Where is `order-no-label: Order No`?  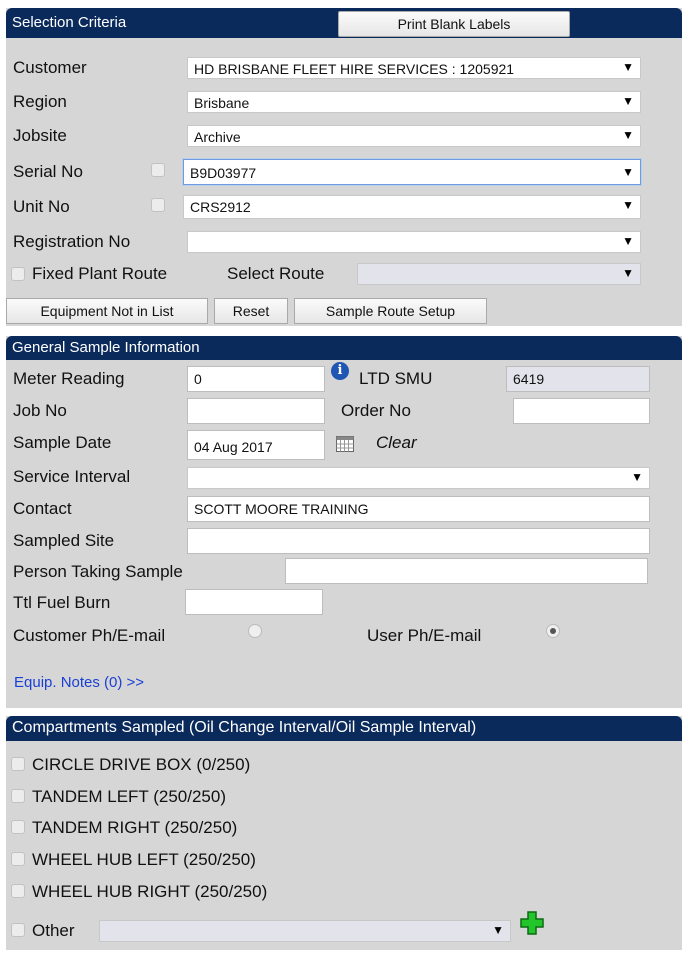 order-no-label: Order No is located at coordinates (376, 410).